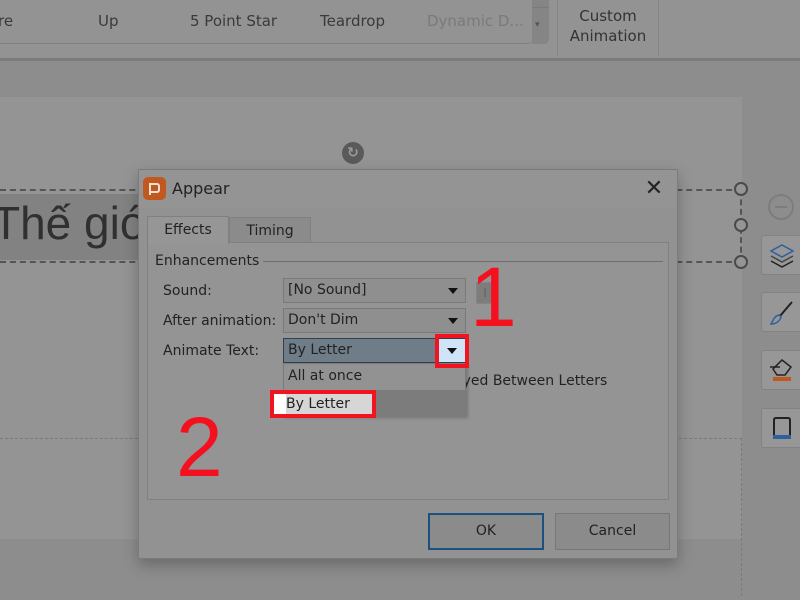  What do you see at coordinates (6, 21) in the screenshot?
I see `gallery-item: re` at bounding box center [6, 21].